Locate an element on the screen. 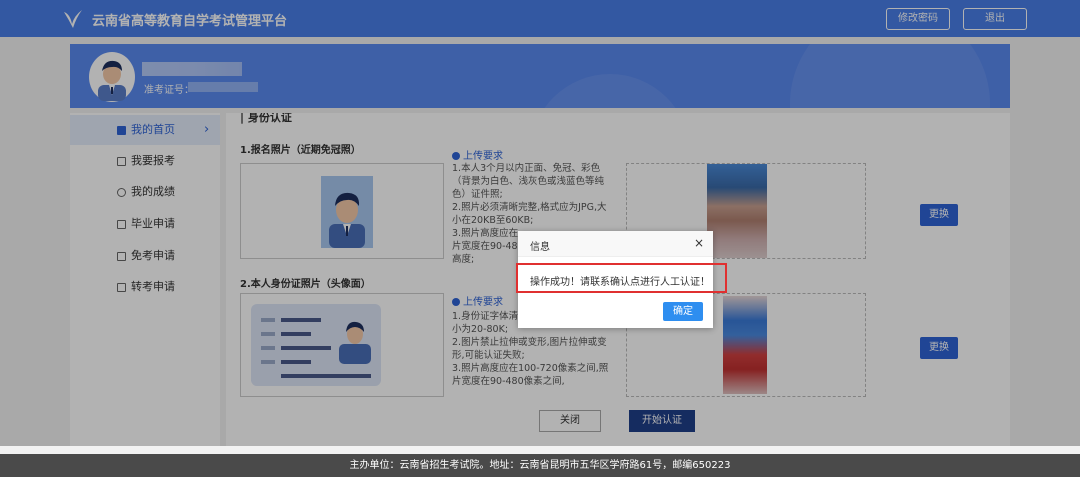  dialog-title: 信息 is located at coordinates (540, 247).